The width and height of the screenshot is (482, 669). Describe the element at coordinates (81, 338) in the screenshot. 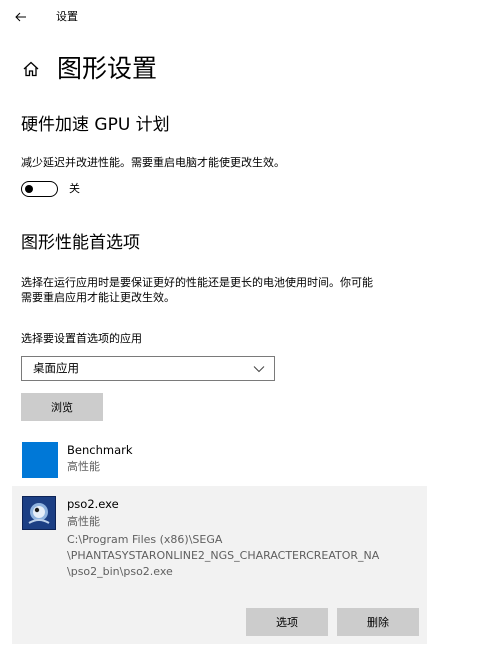

I see `app-select-label: 选择要设置首选项的应用` at that location.